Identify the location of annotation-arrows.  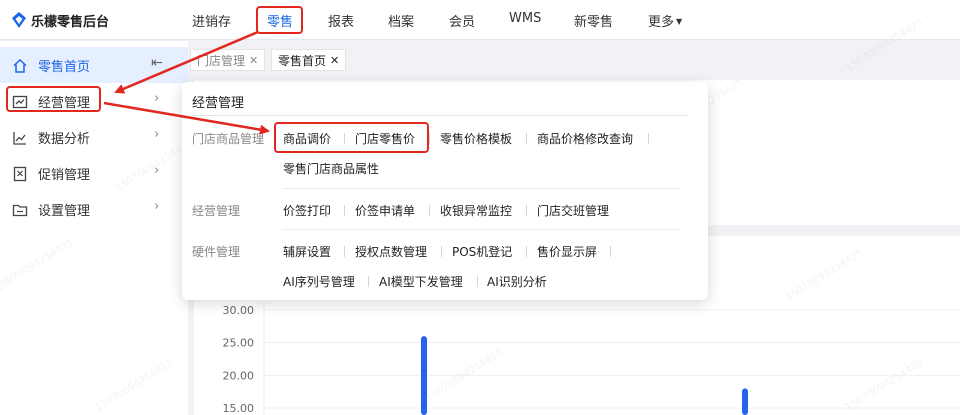
(186, 82).